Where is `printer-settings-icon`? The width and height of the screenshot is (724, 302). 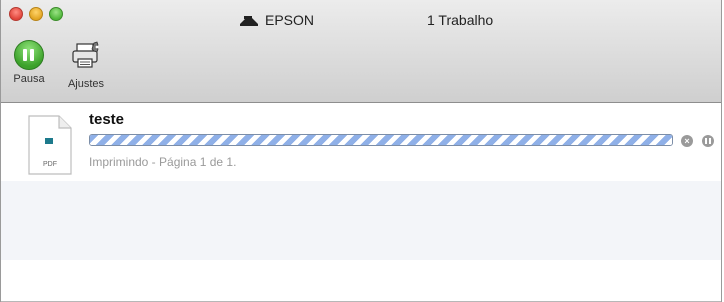 printer-settings-icon is located at coordinates (85, 54).